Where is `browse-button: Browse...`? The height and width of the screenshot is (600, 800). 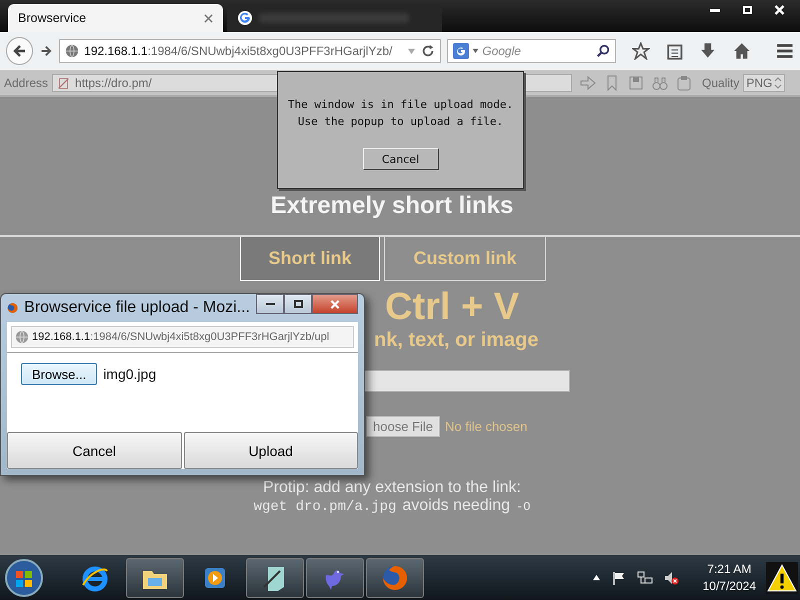
browse-button: Browse... is located at coordinates (59, 374).